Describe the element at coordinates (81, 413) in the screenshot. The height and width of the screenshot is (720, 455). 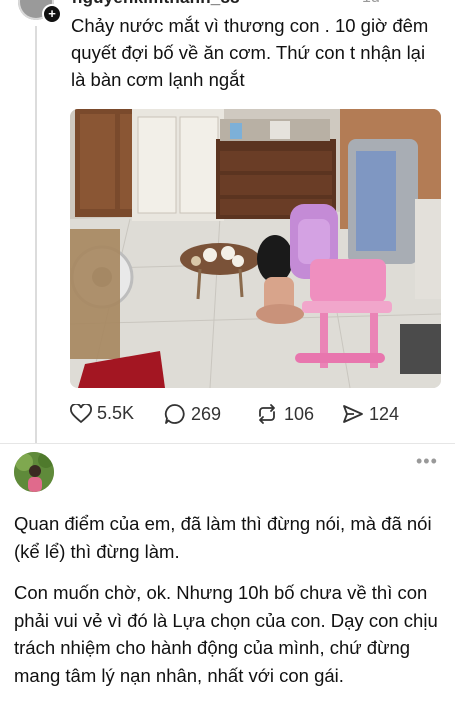
I see `heart-icon` at that location.